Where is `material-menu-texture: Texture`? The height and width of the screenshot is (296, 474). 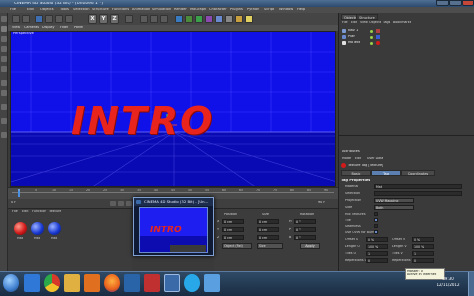 material-menu-texture: Texture is located at coordinates (55, 211).